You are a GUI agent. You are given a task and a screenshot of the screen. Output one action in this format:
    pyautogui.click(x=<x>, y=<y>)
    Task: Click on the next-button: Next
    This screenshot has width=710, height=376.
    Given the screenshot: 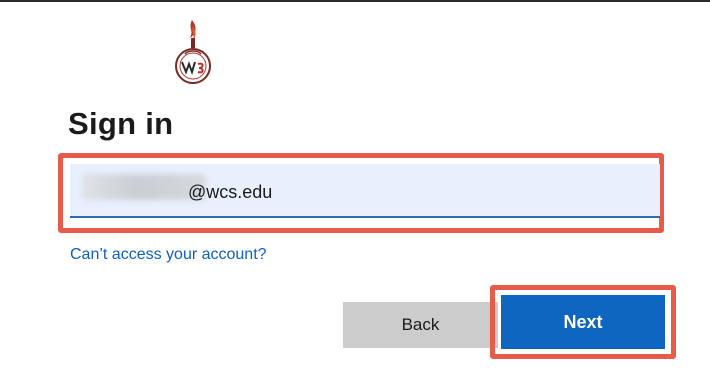 What is the action you would take?
    pyautogui.click(x=583, y=322)
    